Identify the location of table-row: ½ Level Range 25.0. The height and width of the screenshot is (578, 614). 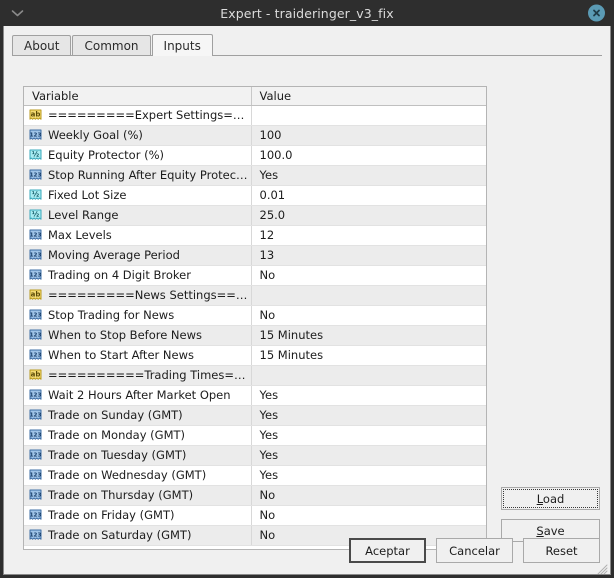
(255, 215).